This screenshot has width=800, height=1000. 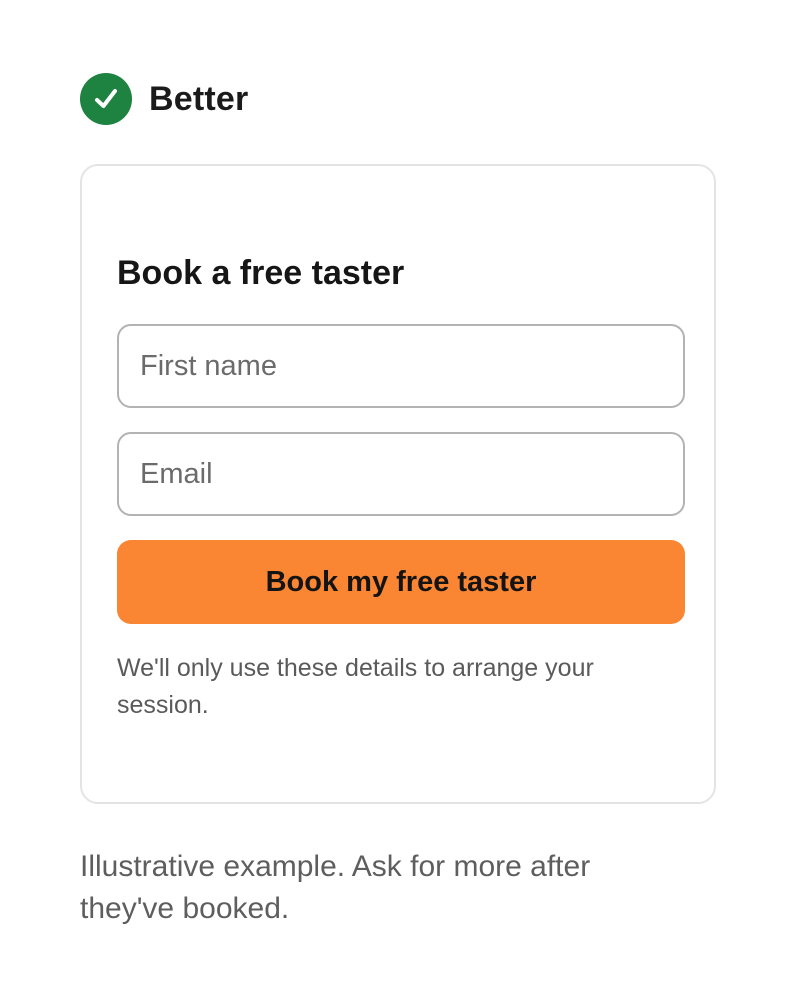 I want to click on example-header: Better, so click(x=164, y=99).